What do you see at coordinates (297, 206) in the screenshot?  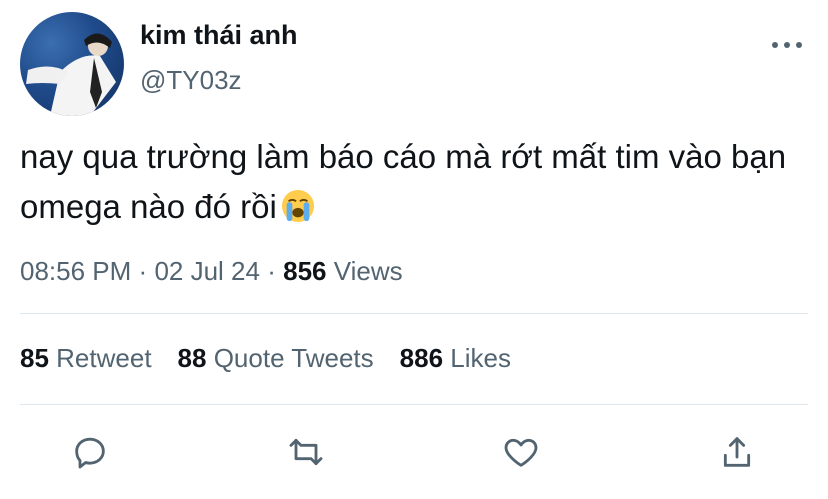 I see `loudly-crying-face-icon` at bounding box center [297, 206].